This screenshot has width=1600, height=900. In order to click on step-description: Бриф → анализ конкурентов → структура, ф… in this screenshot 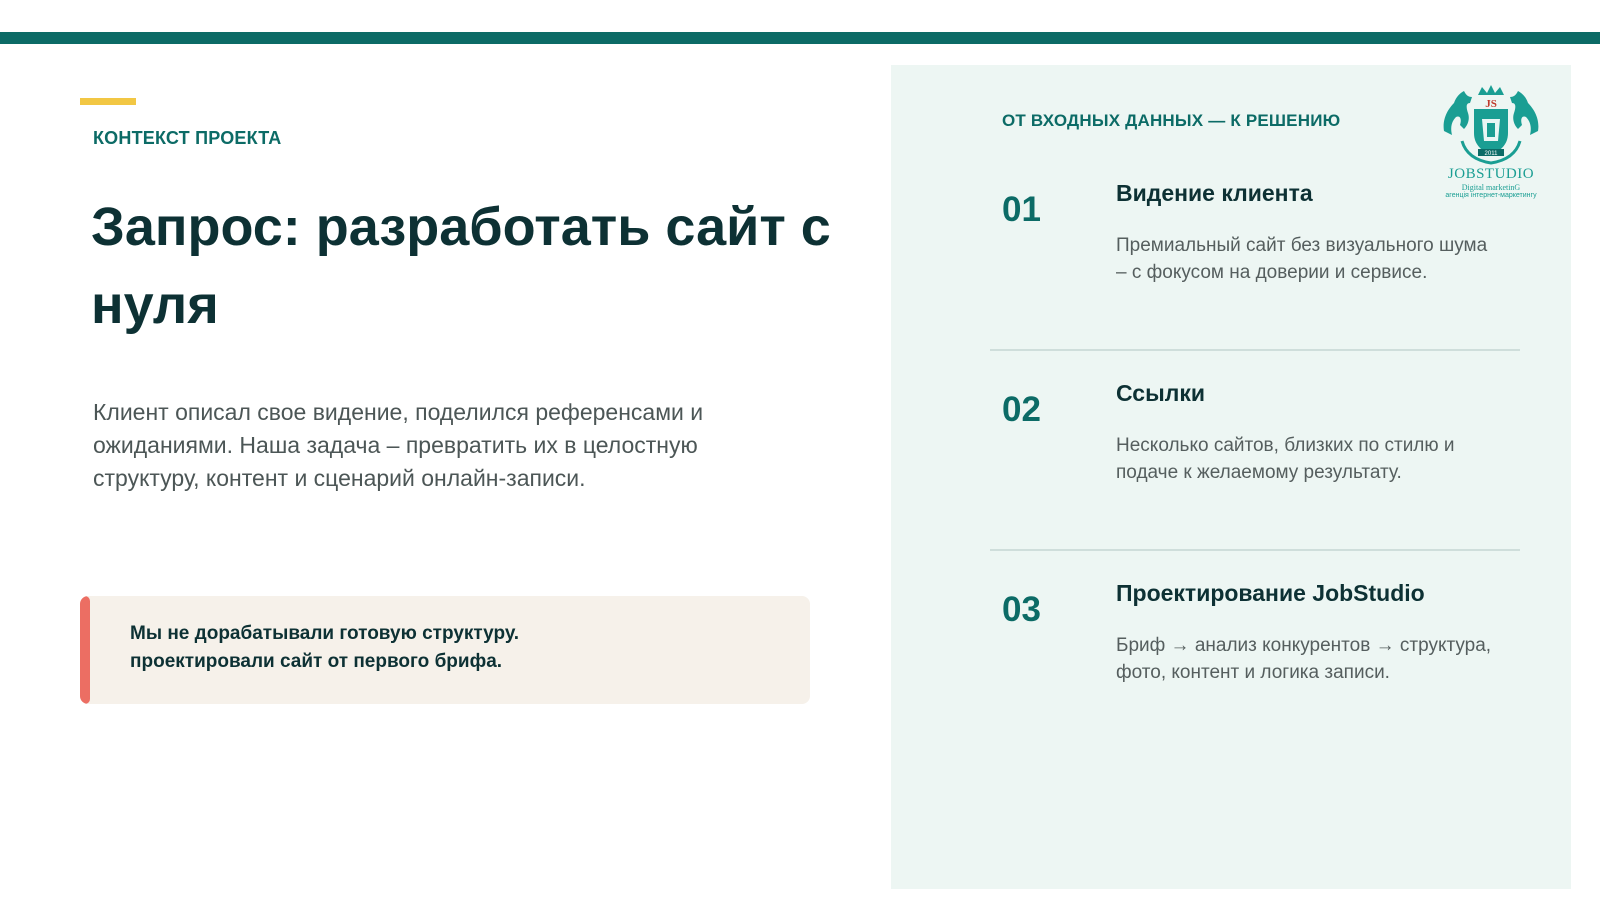, I will do `click(1304, 659)`.